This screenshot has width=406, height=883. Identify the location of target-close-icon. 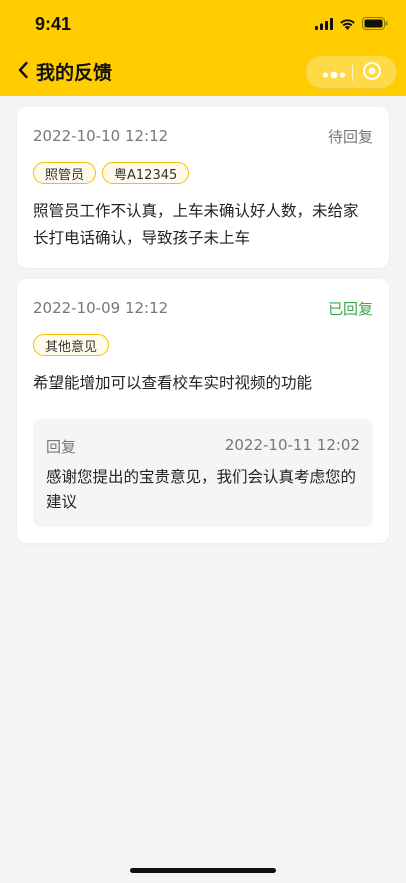
(372, 73).